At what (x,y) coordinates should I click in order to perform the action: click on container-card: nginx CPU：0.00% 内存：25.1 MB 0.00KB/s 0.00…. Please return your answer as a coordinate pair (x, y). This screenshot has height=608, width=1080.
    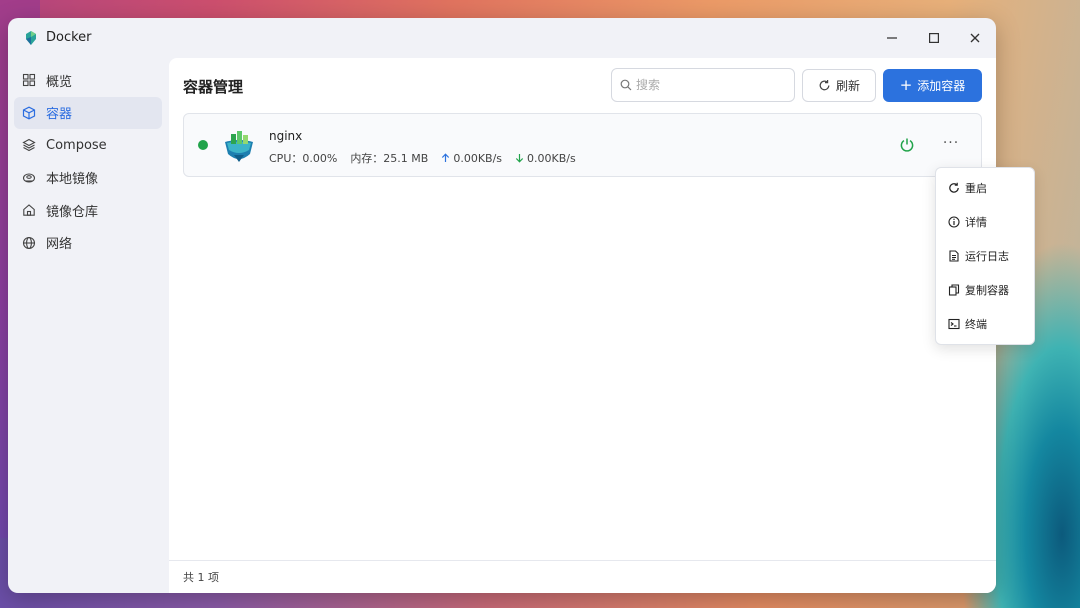
    Looking at the image, I should click on (582, 145).